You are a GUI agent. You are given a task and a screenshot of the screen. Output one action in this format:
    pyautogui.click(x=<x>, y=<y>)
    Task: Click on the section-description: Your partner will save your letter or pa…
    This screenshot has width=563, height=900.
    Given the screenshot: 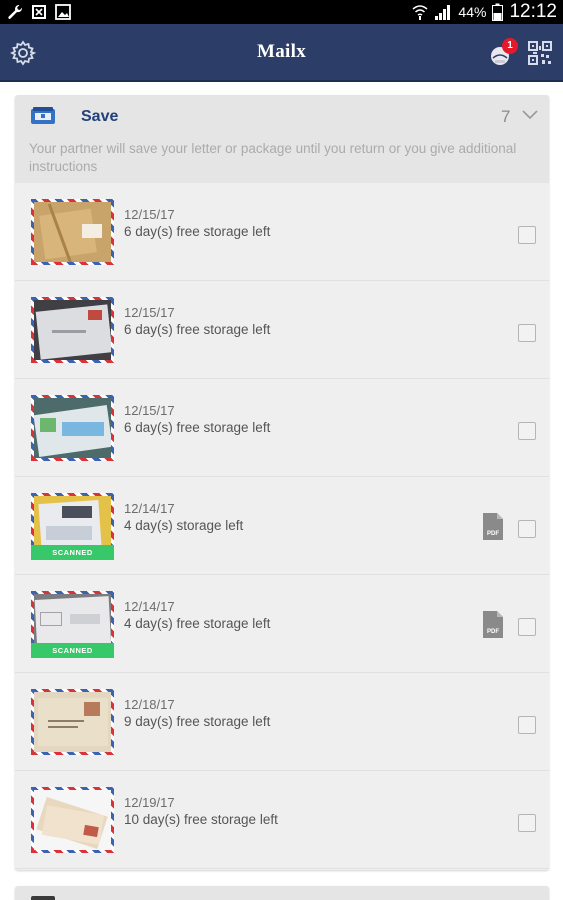 What is the action you would take?
    pyautogui.click(x=273, y=157)
    